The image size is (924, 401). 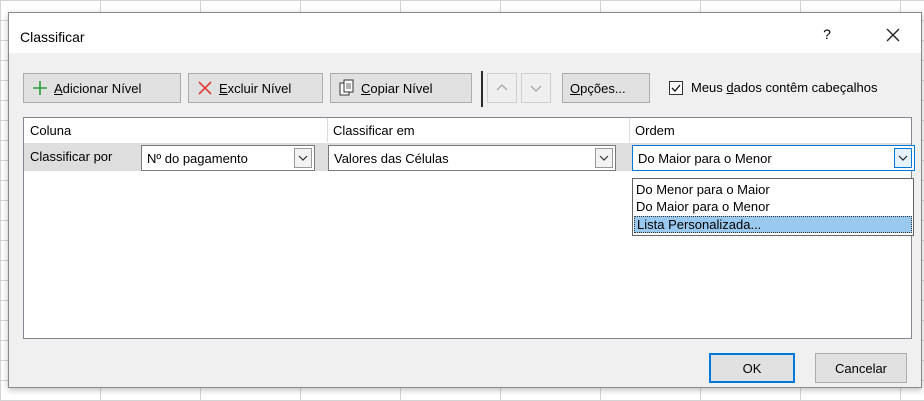 I want to click on order-option: Do Maior para o Menor, so click(x=773, y=206).